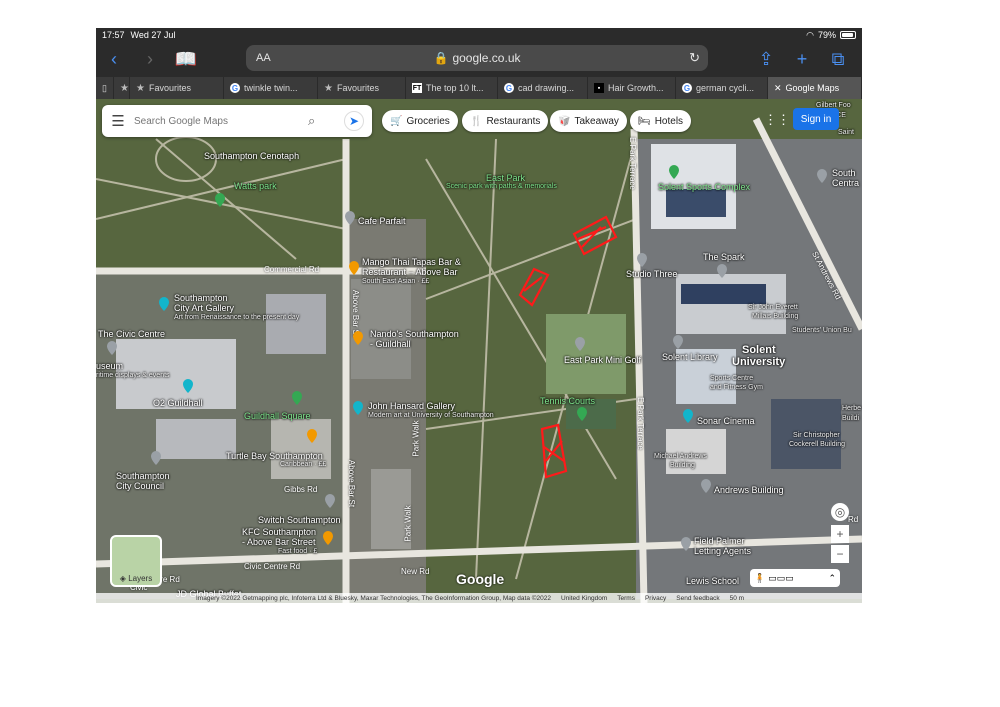  I want to click on sign-in-button: Sign in, so click(816, 119).